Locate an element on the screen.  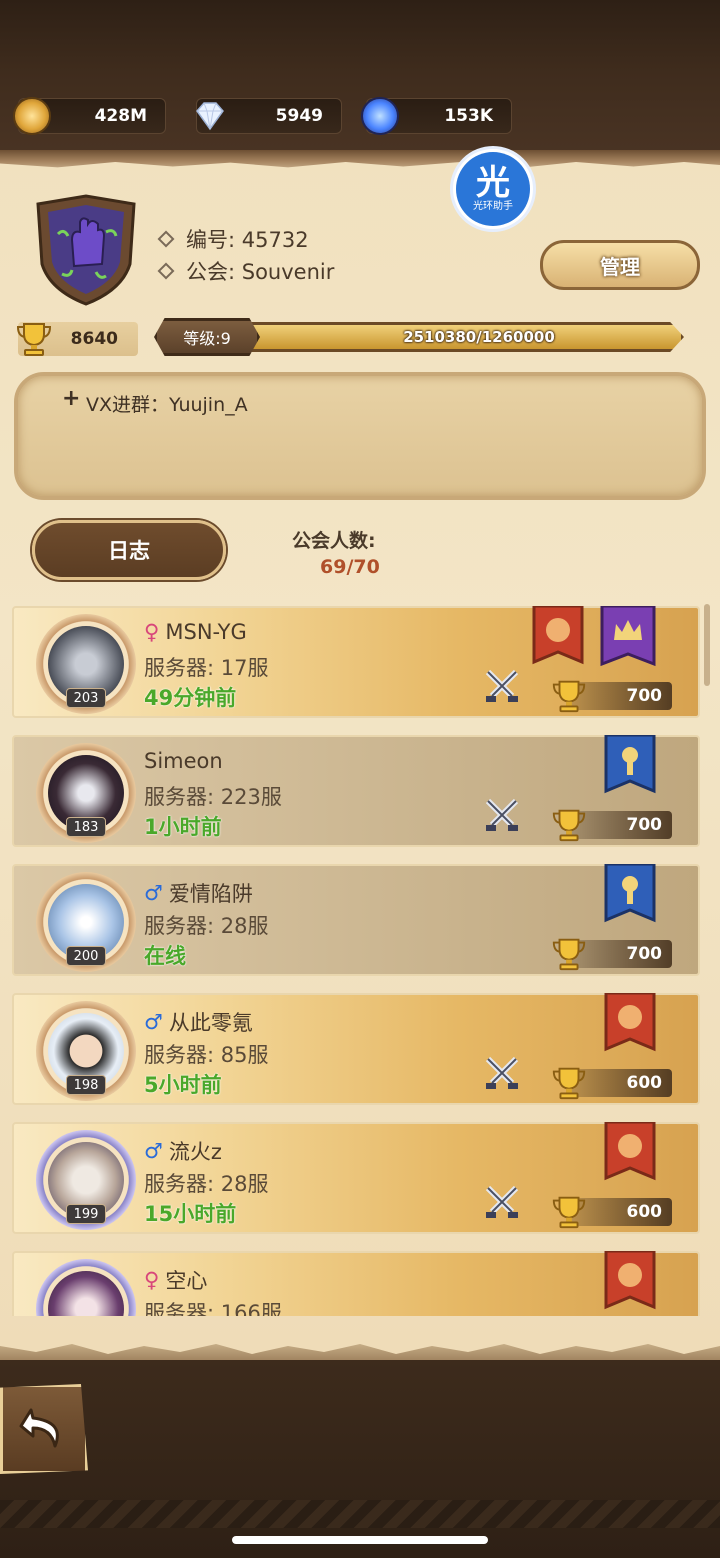
member-avatar: 198 is located at coordinates (86, 1051).